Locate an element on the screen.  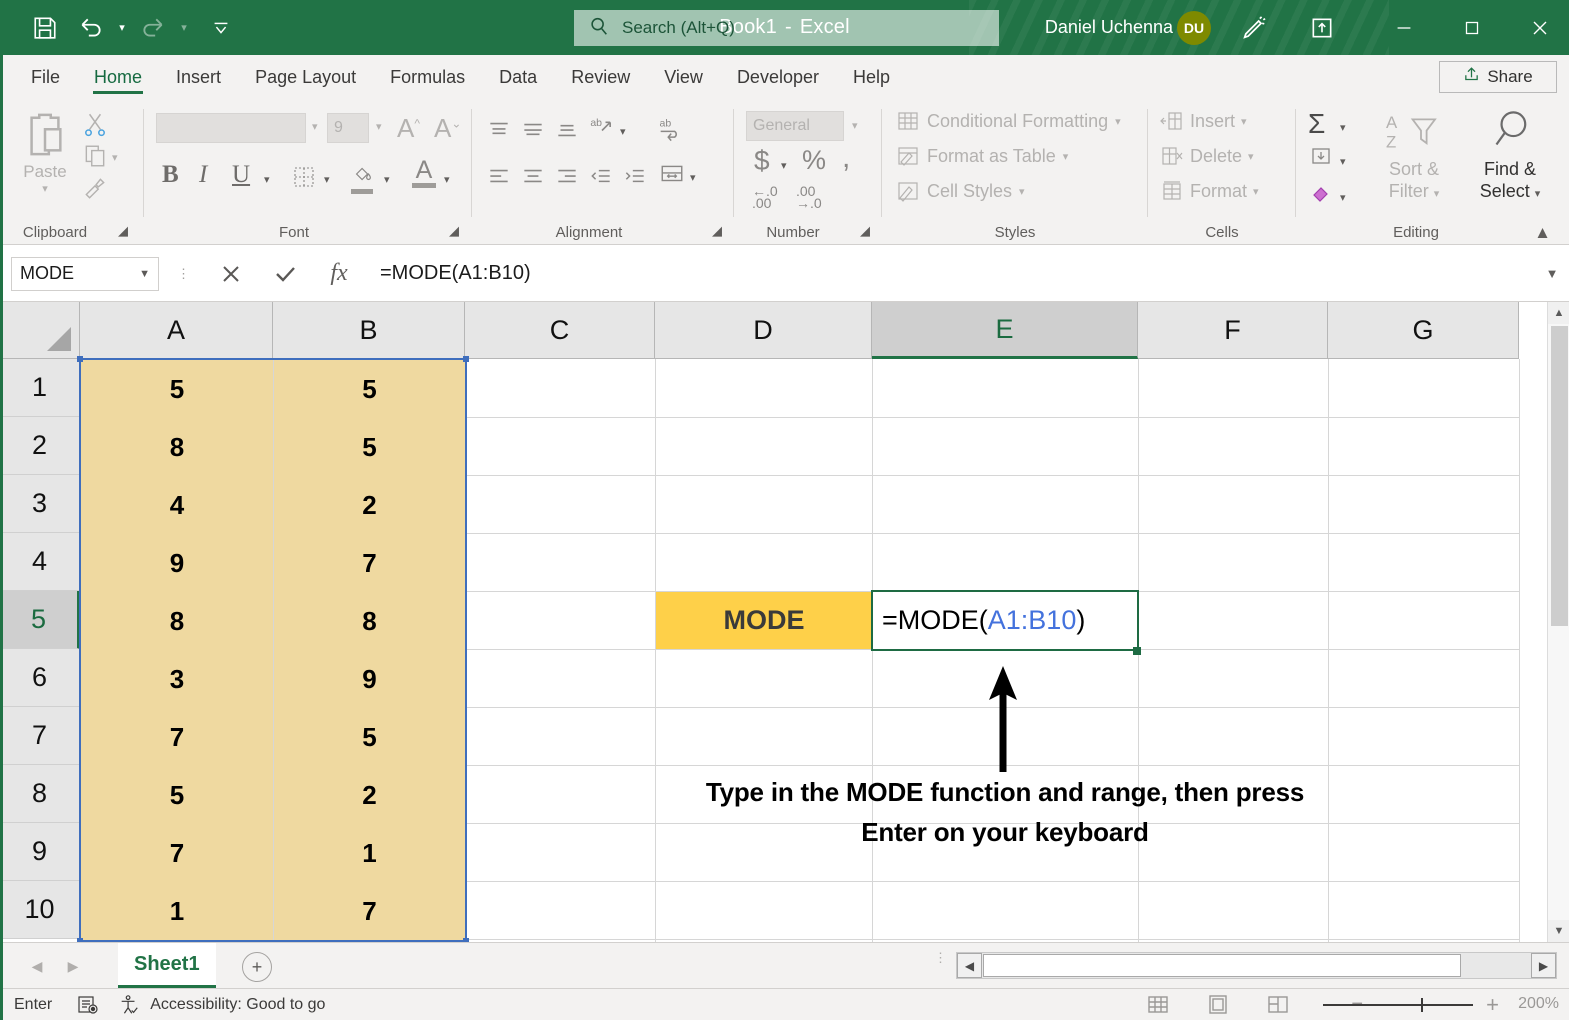
font-name-input is located at coordinates (231, 128).